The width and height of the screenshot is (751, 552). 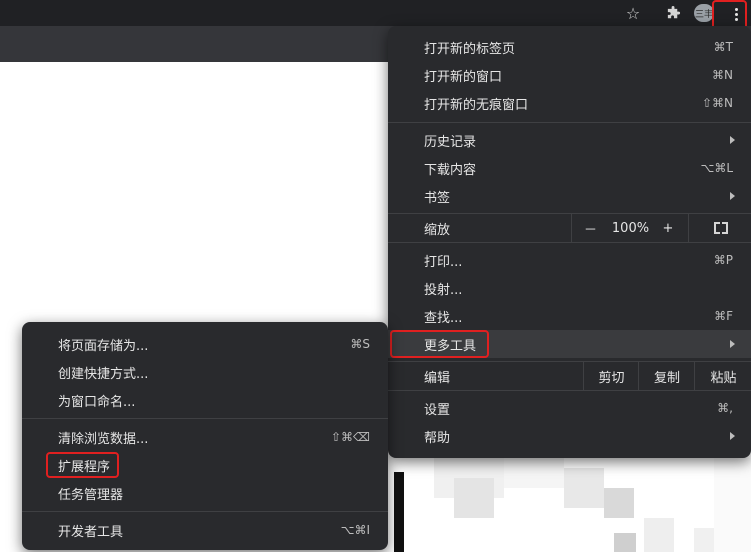 I want to click on menu-item-label: 编辑, so click(x=437, y=378).